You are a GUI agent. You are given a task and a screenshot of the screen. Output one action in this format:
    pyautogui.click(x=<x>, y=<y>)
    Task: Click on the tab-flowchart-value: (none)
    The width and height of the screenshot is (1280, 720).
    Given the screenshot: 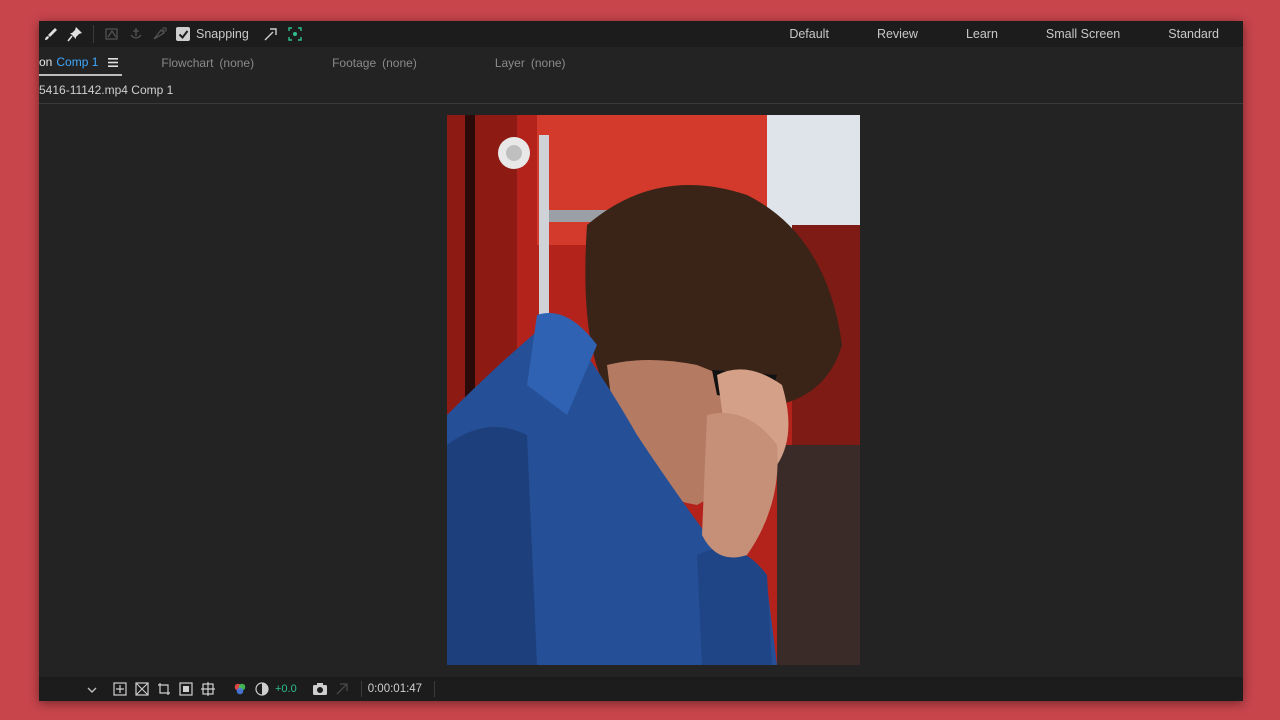 What is the action you would take?
    pyautogui.click(x=237, y=63)
    